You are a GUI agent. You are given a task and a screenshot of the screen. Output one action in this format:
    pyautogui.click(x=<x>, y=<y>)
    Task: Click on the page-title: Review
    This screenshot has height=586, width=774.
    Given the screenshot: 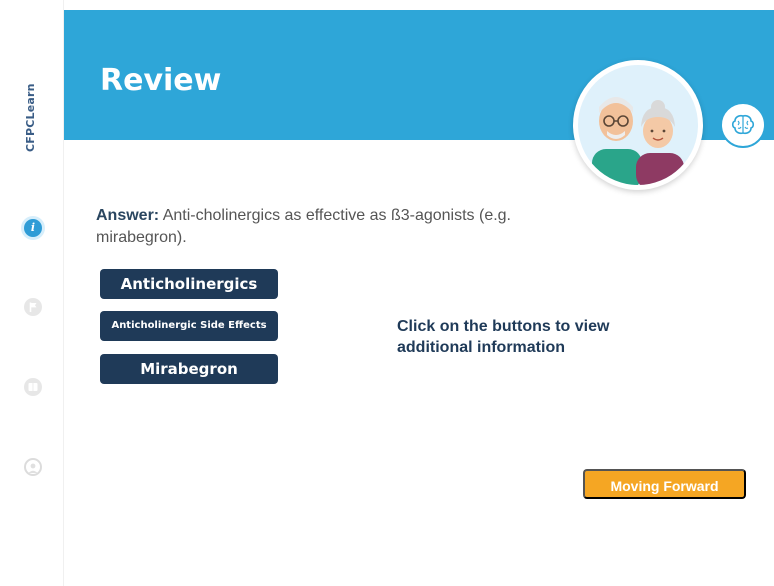 What is the action you would take?
    pyautogui.click(x=161, y=80)
    